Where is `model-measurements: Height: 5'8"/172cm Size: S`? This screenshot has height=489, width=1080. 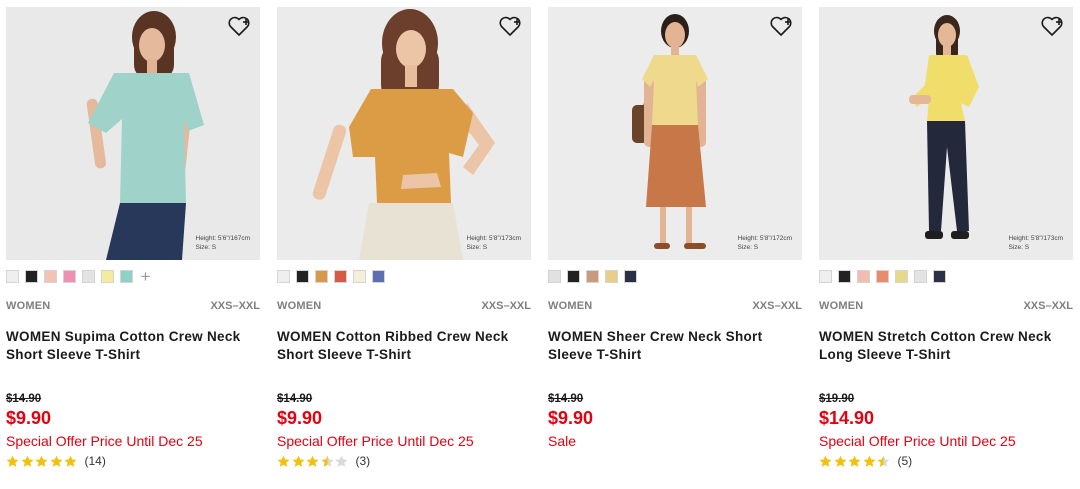 model-measurements: Height: 5'8"/172cm Size: S is located at coordinates (765, 243).